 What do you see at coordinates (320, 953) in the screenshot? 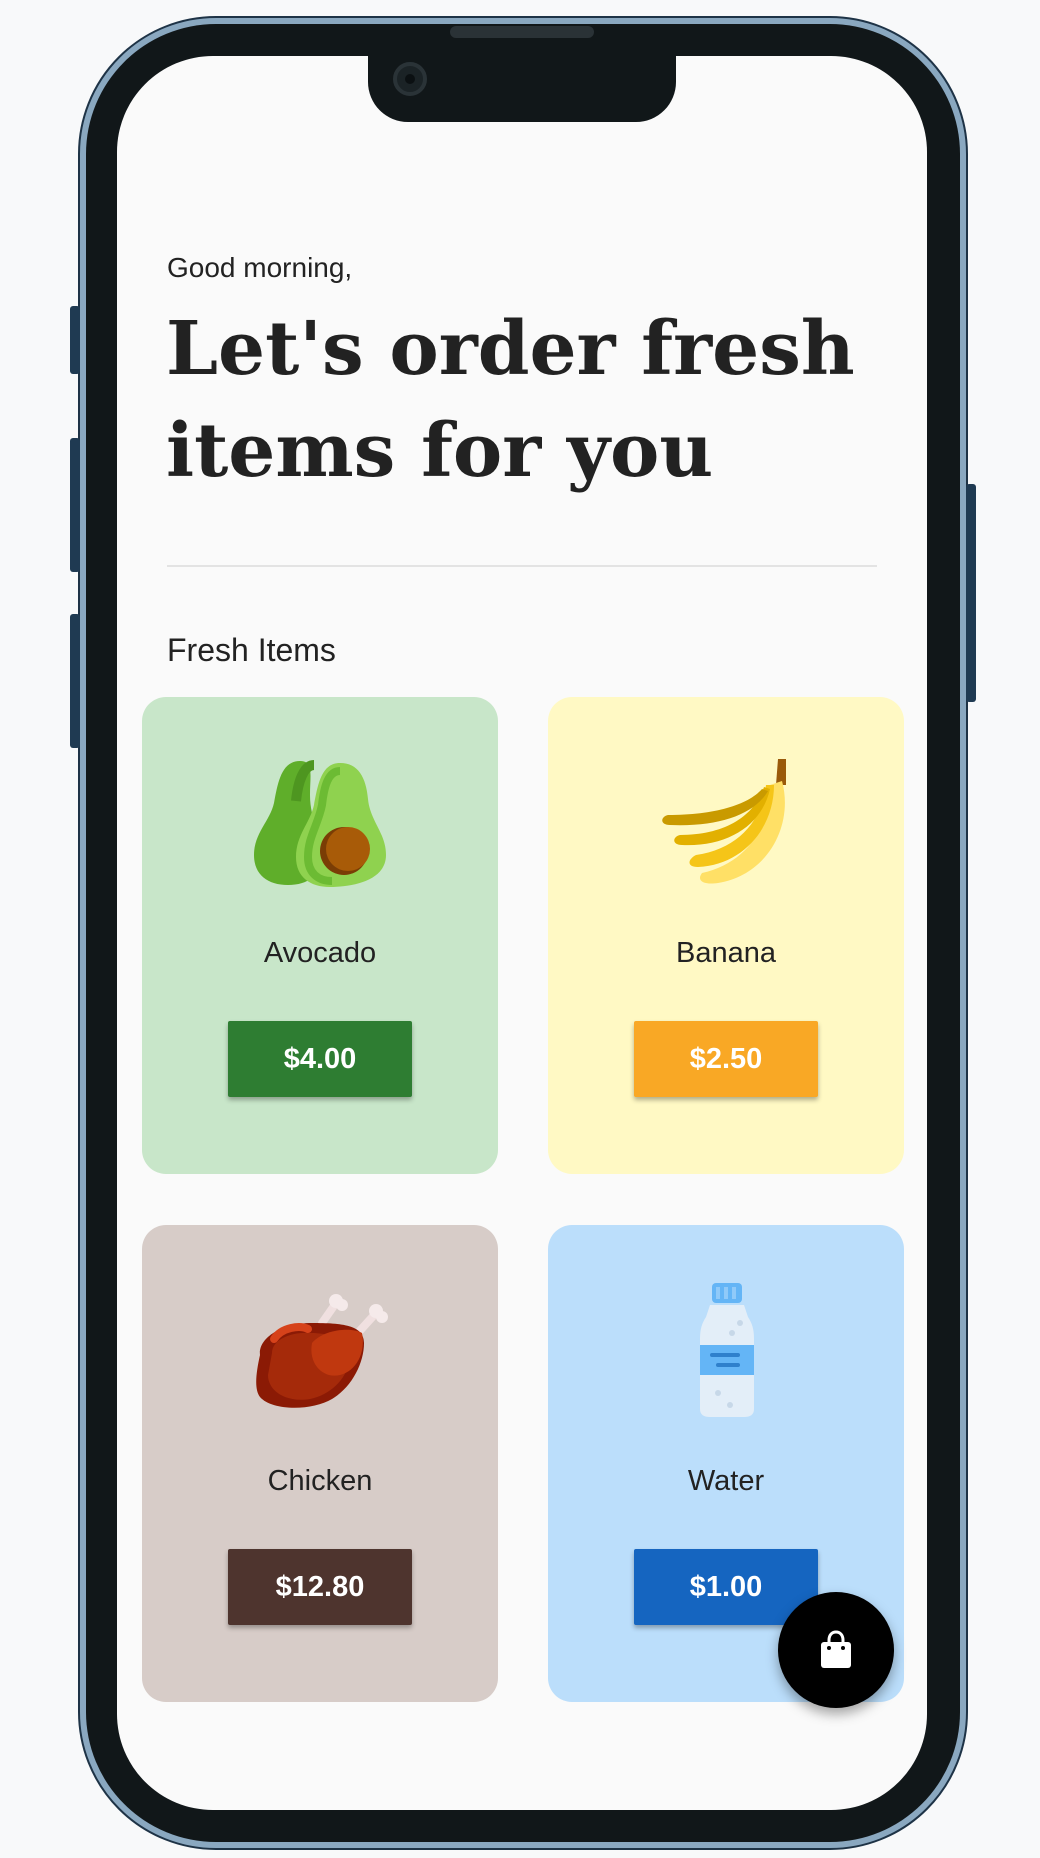
I see `item-name: Avocado` at bounding box center [320, 953].